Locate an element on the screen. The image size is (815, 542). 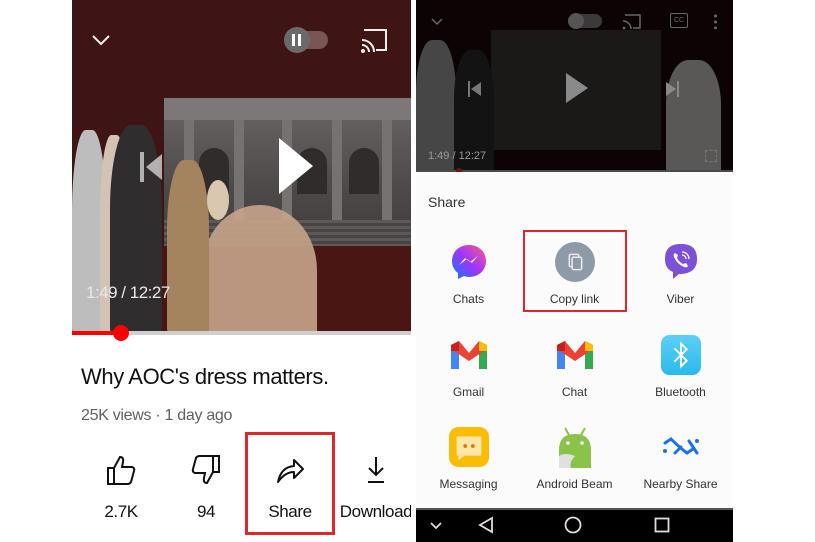
thumbs-down-icon is located at coordinates (205, 470).